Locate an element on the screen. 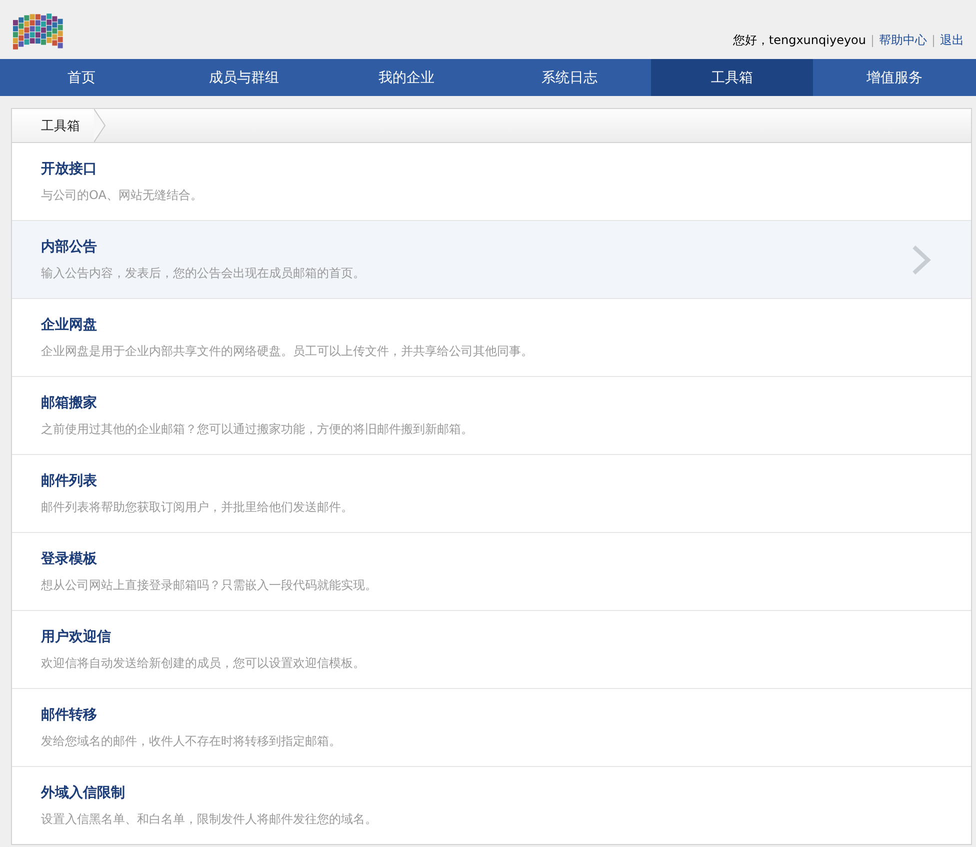  tool-description: 与公司的OA、网站无缝结合。 is located at coordinates (121, 195).